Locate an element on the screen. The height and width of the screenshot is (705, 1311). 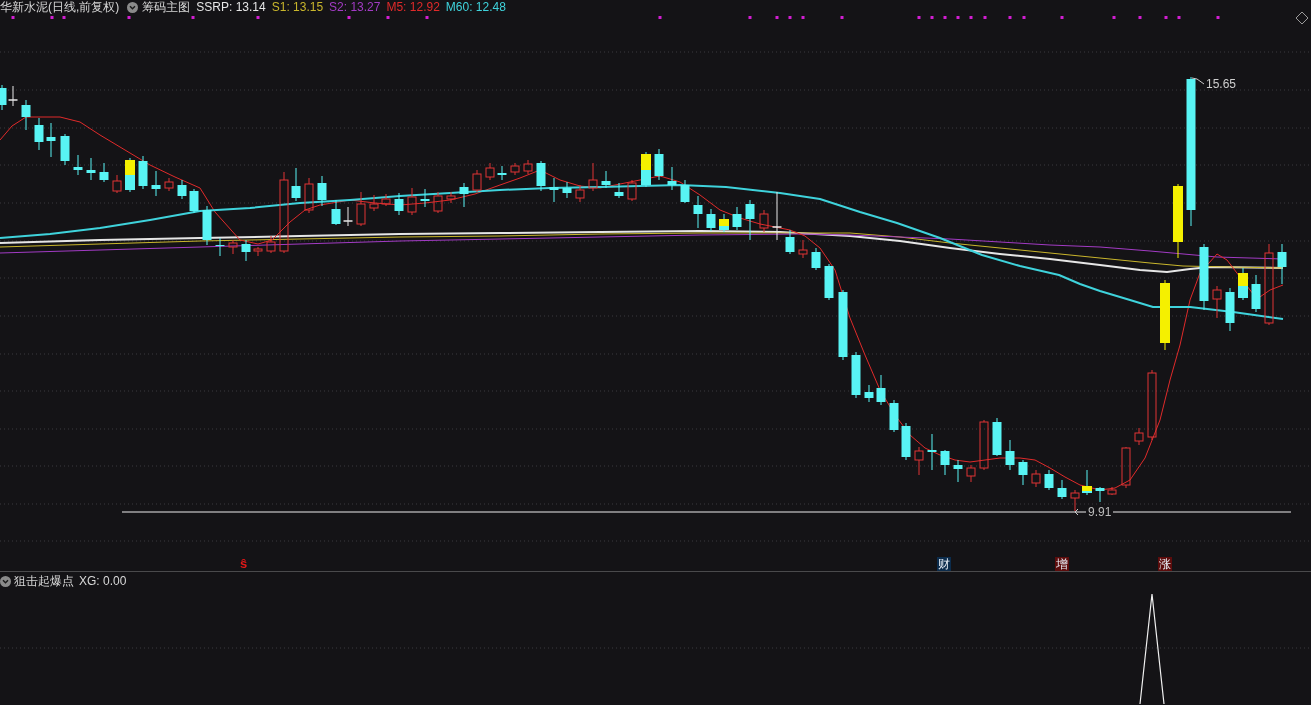
indicator-reading: M5: 12.92 is located at coordinates (413, 7).